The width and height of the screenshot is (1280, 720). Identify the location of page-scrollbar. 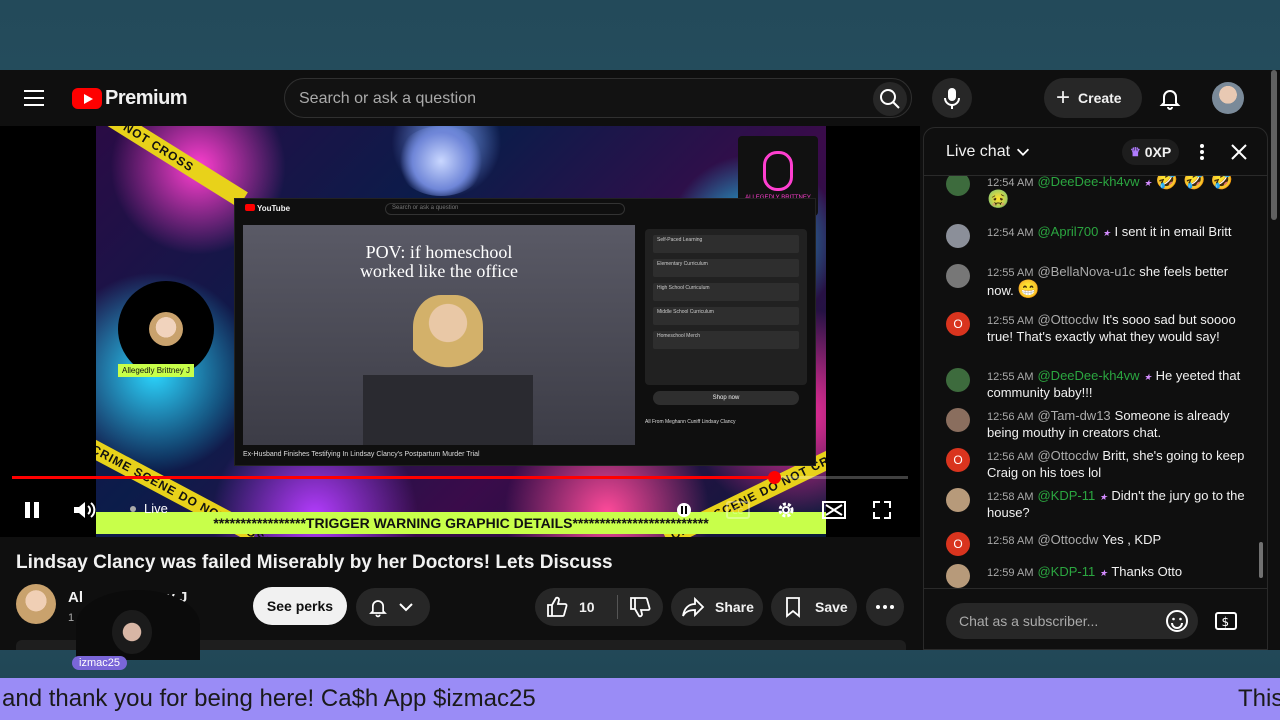
(1274, 360).